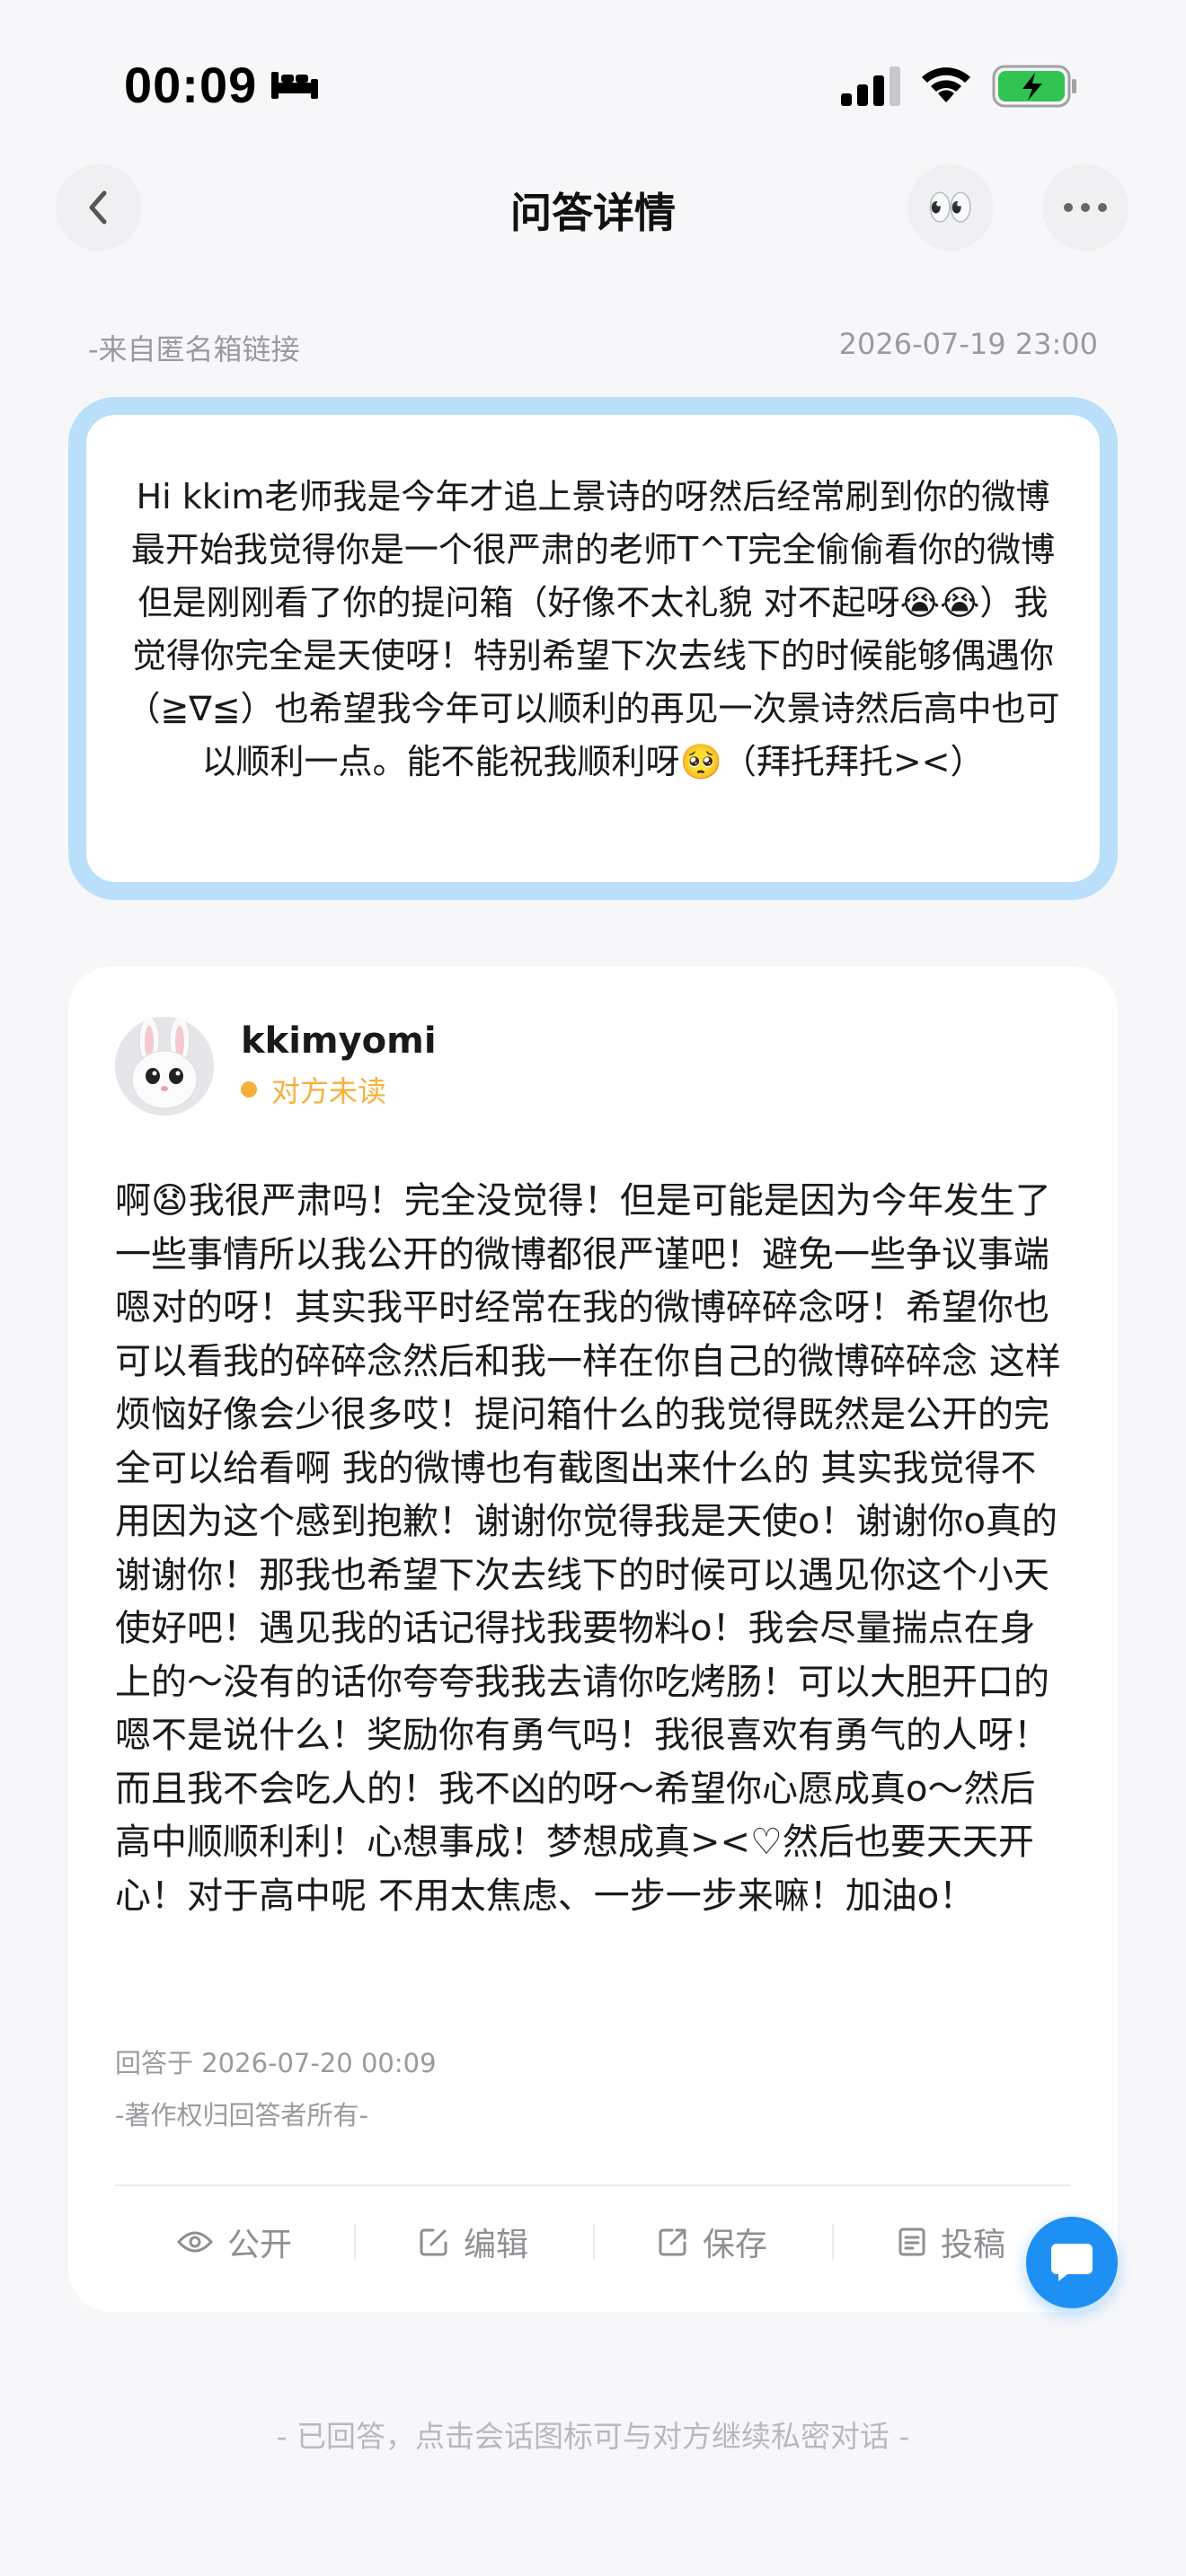  I want to click on avatar, so click(164, 1066).